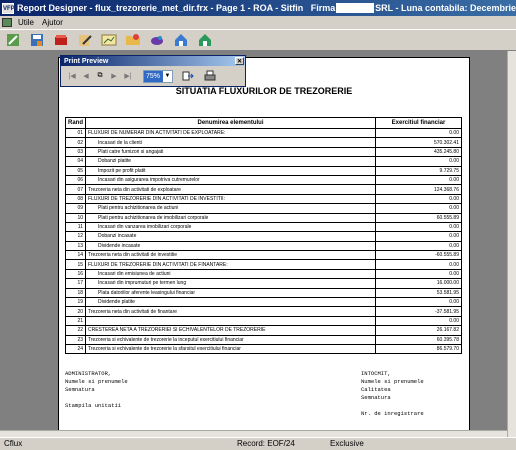 Image resolution: width=516 pixels, height=450 pixels. I want to click on zoom-select: 75% ▼, so click(158, 76).